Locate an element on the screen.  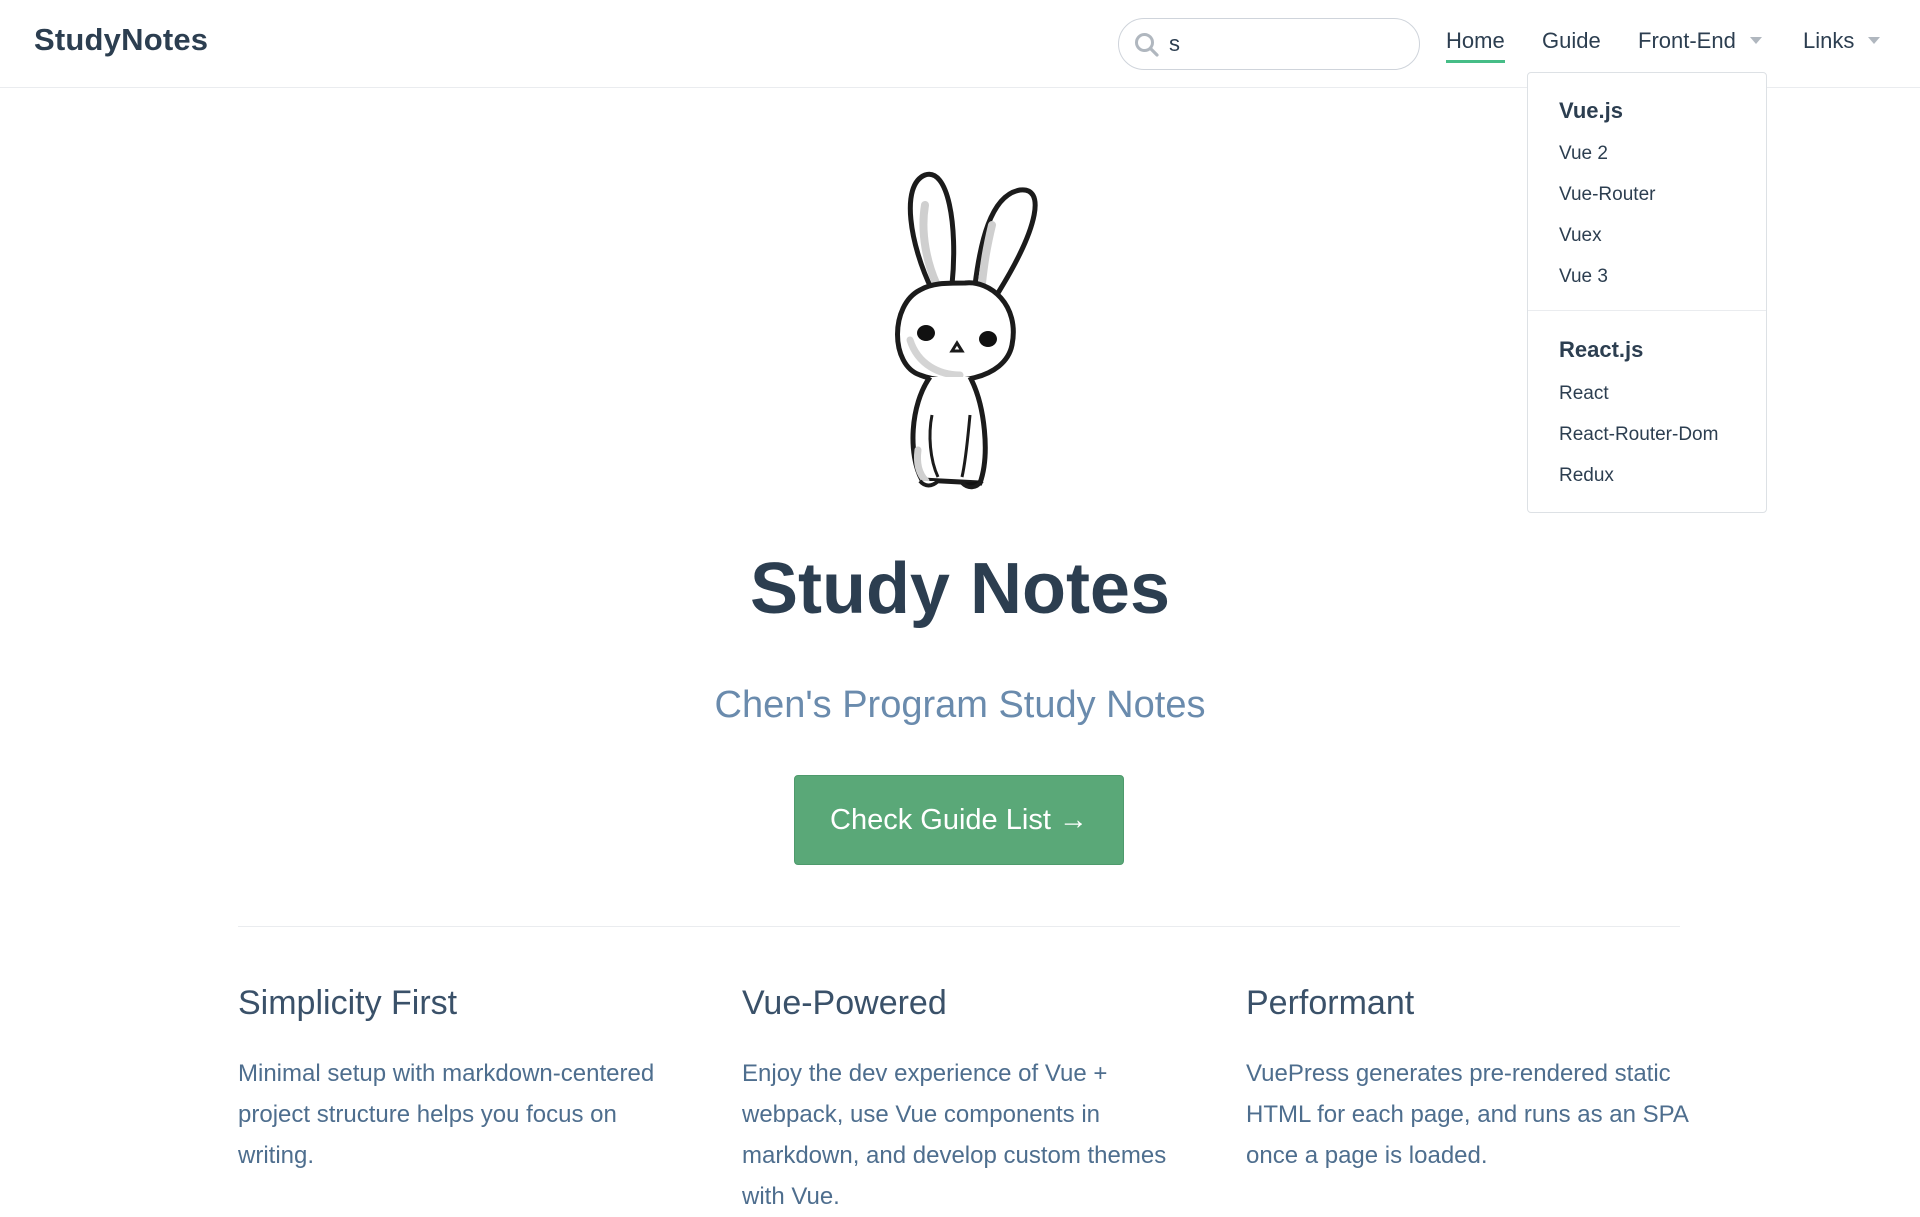
nav-dropdown-links-label: Links is located at coordinates (1829, 40).